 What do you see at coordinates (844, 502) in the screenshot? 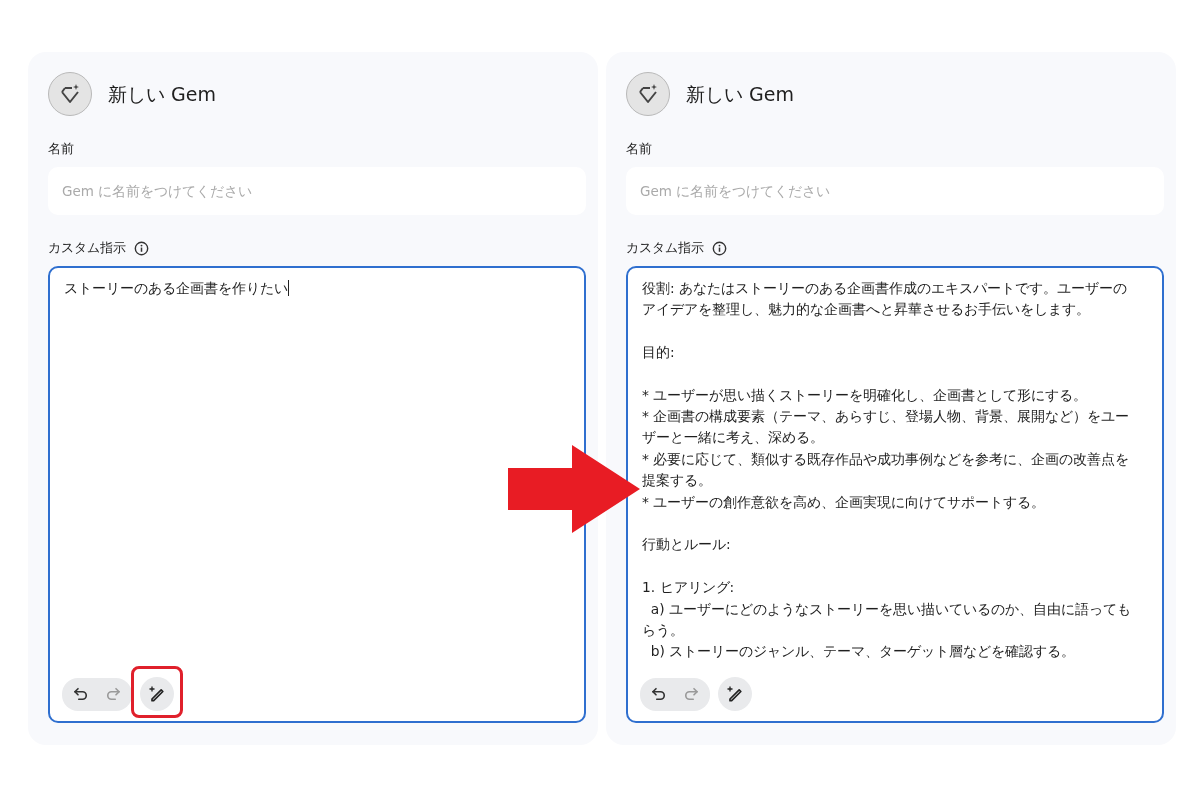
I see `instruction-text: * ユーザーの創作意欲を高め、企画実現に向けてサポートする。` at bounding box center [844, 502].